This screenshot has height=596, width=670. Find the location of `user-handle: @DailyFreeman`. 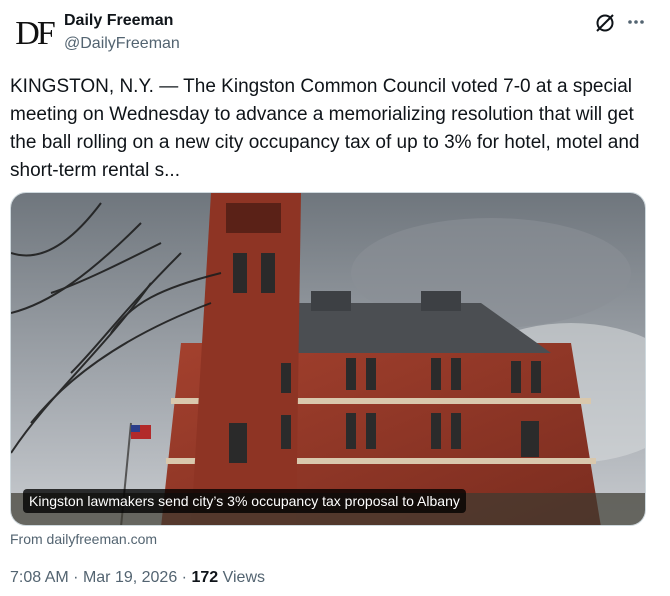

user-handle: @DailyFreeman is located at coordinates (122, 44).